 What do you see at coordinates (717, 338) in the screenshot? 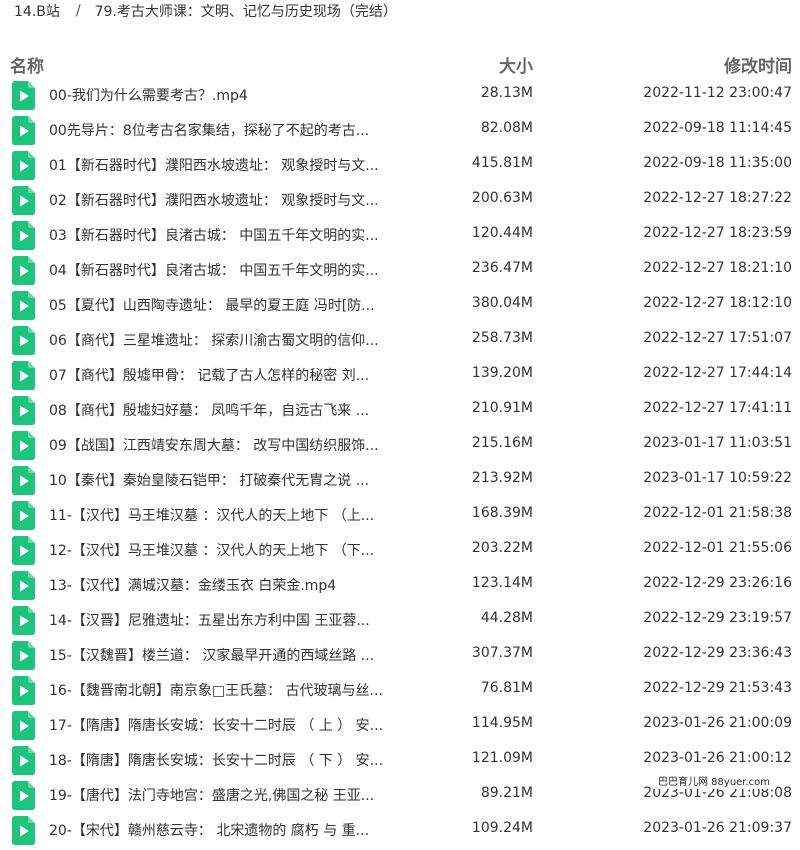
I see `file-modified-time: 2022-12-27 17:51:07` at bounding box center [717, 338].